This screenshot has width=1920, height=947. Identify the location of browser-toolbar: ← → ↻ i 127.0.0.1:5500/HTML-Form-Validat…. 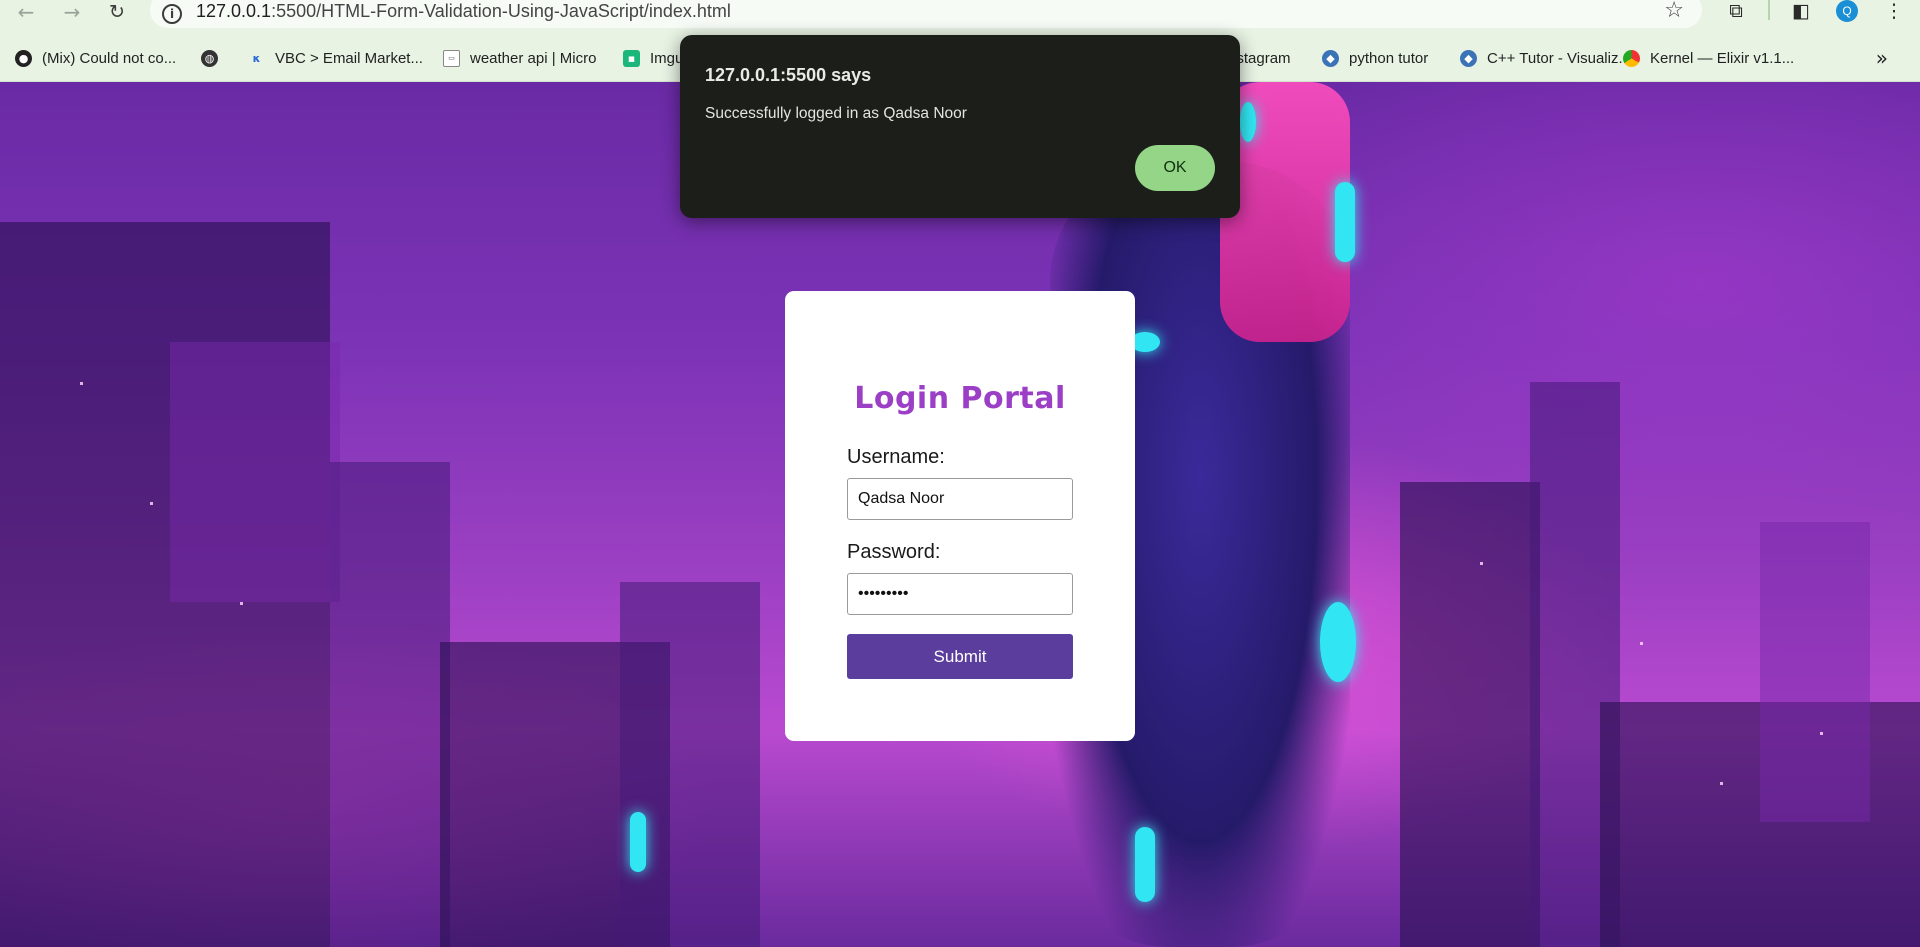
(960, 17).